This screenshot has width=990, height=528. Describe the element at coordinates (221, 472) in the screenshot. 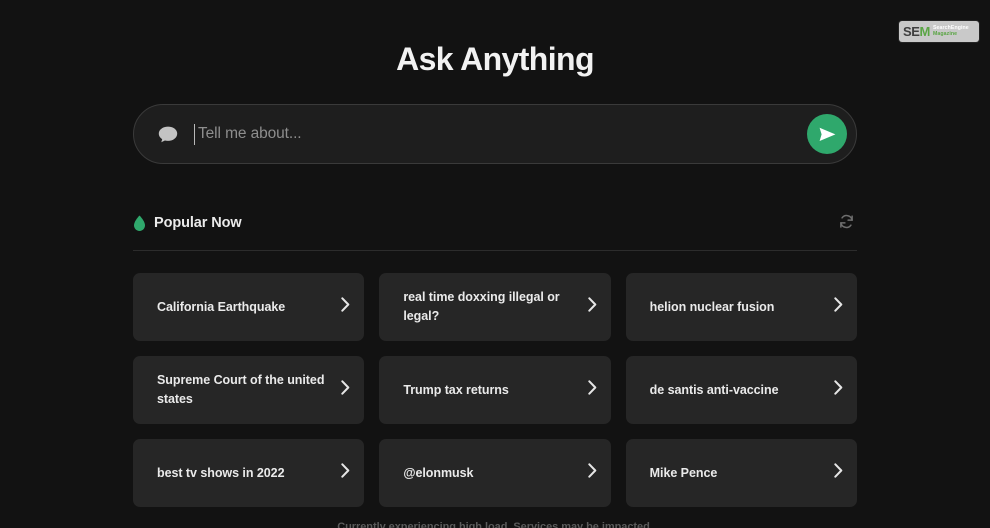

I see `popular-card-label: best tv shows in 2022` at that location.